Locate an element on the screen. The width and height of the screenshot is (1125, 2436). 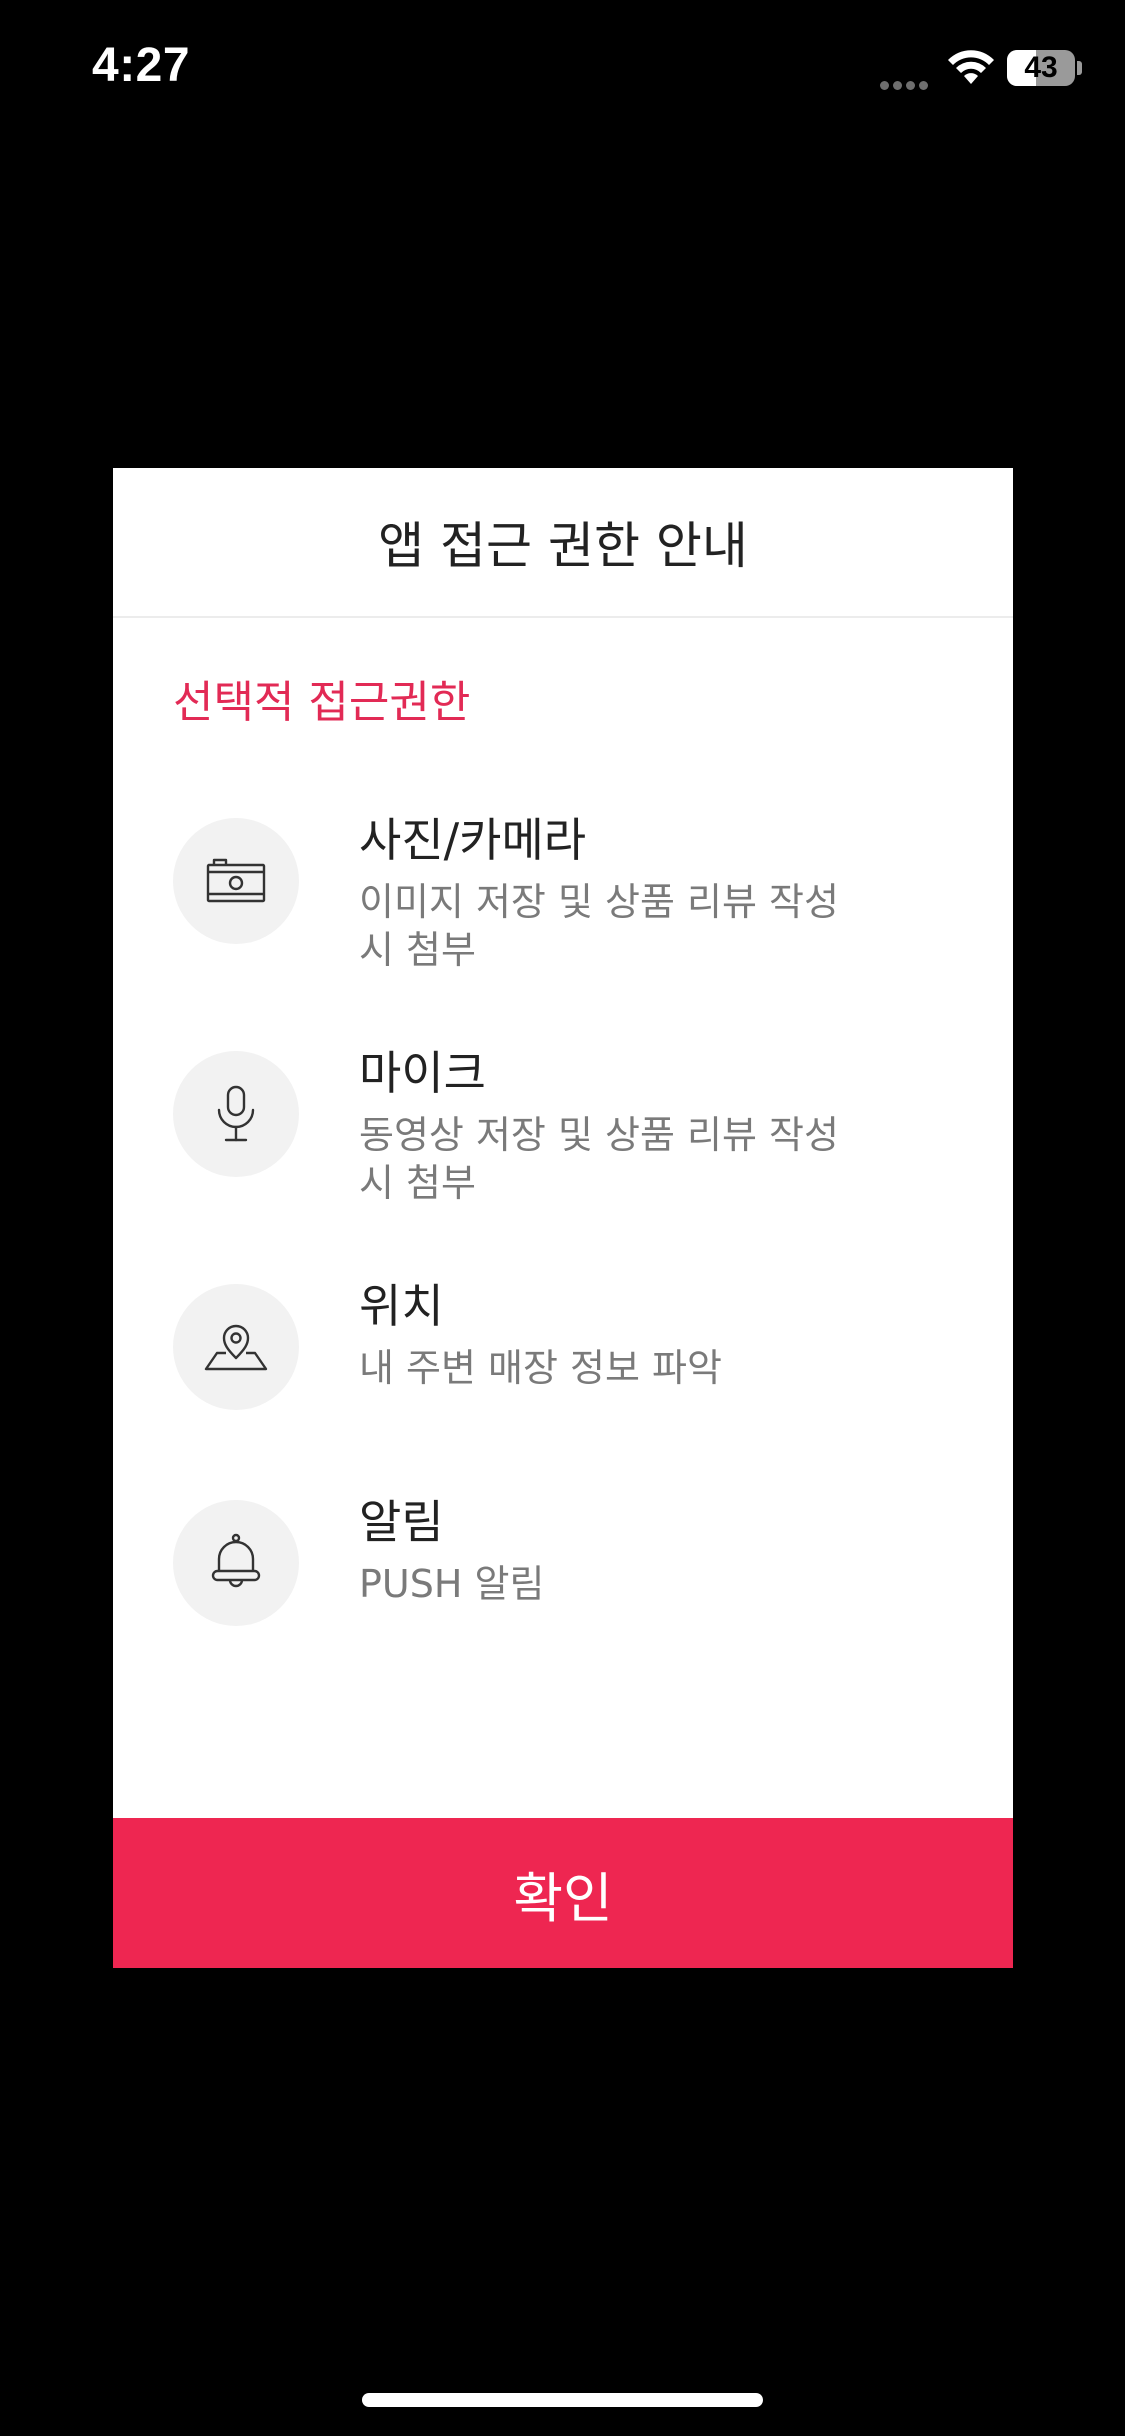
battery-cap is located at coordinates (1079, 68).